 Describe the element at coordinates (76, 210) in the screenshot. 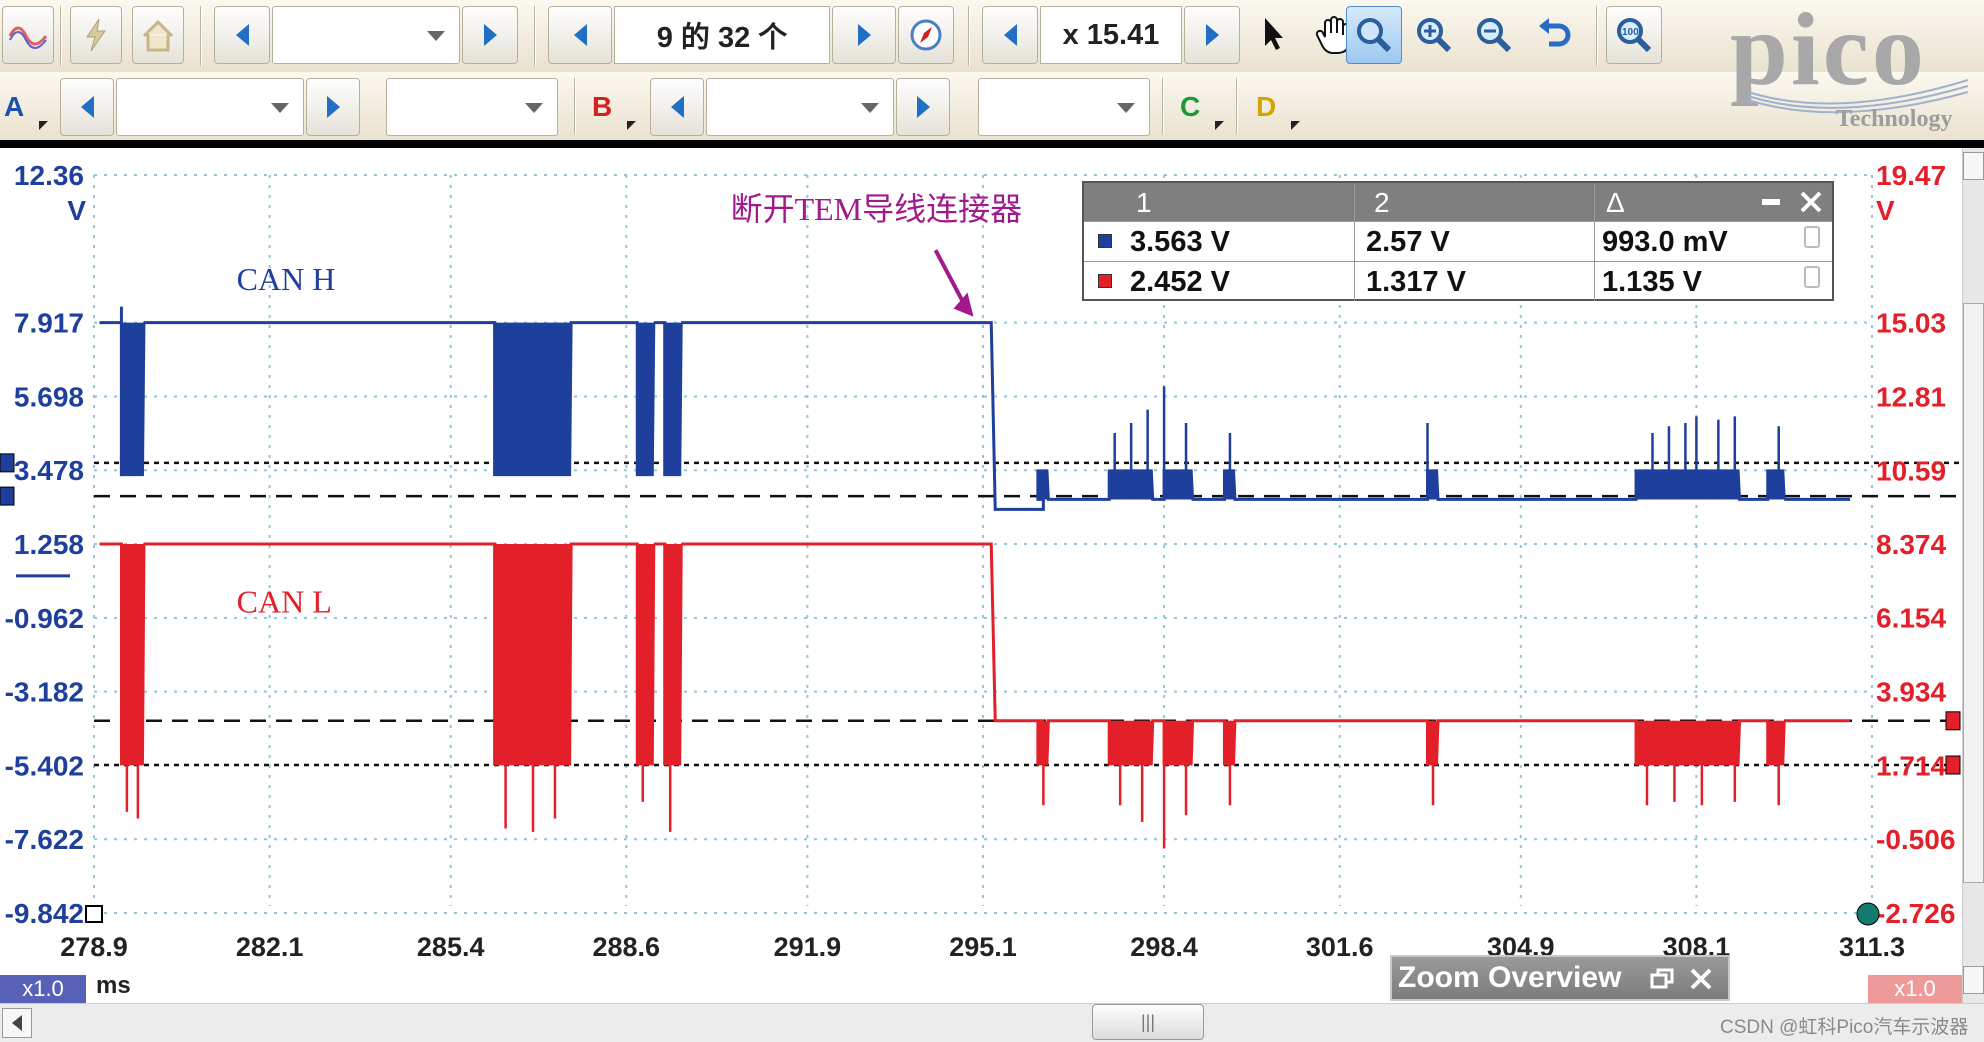

I see `y-unit-left: V` at that location.